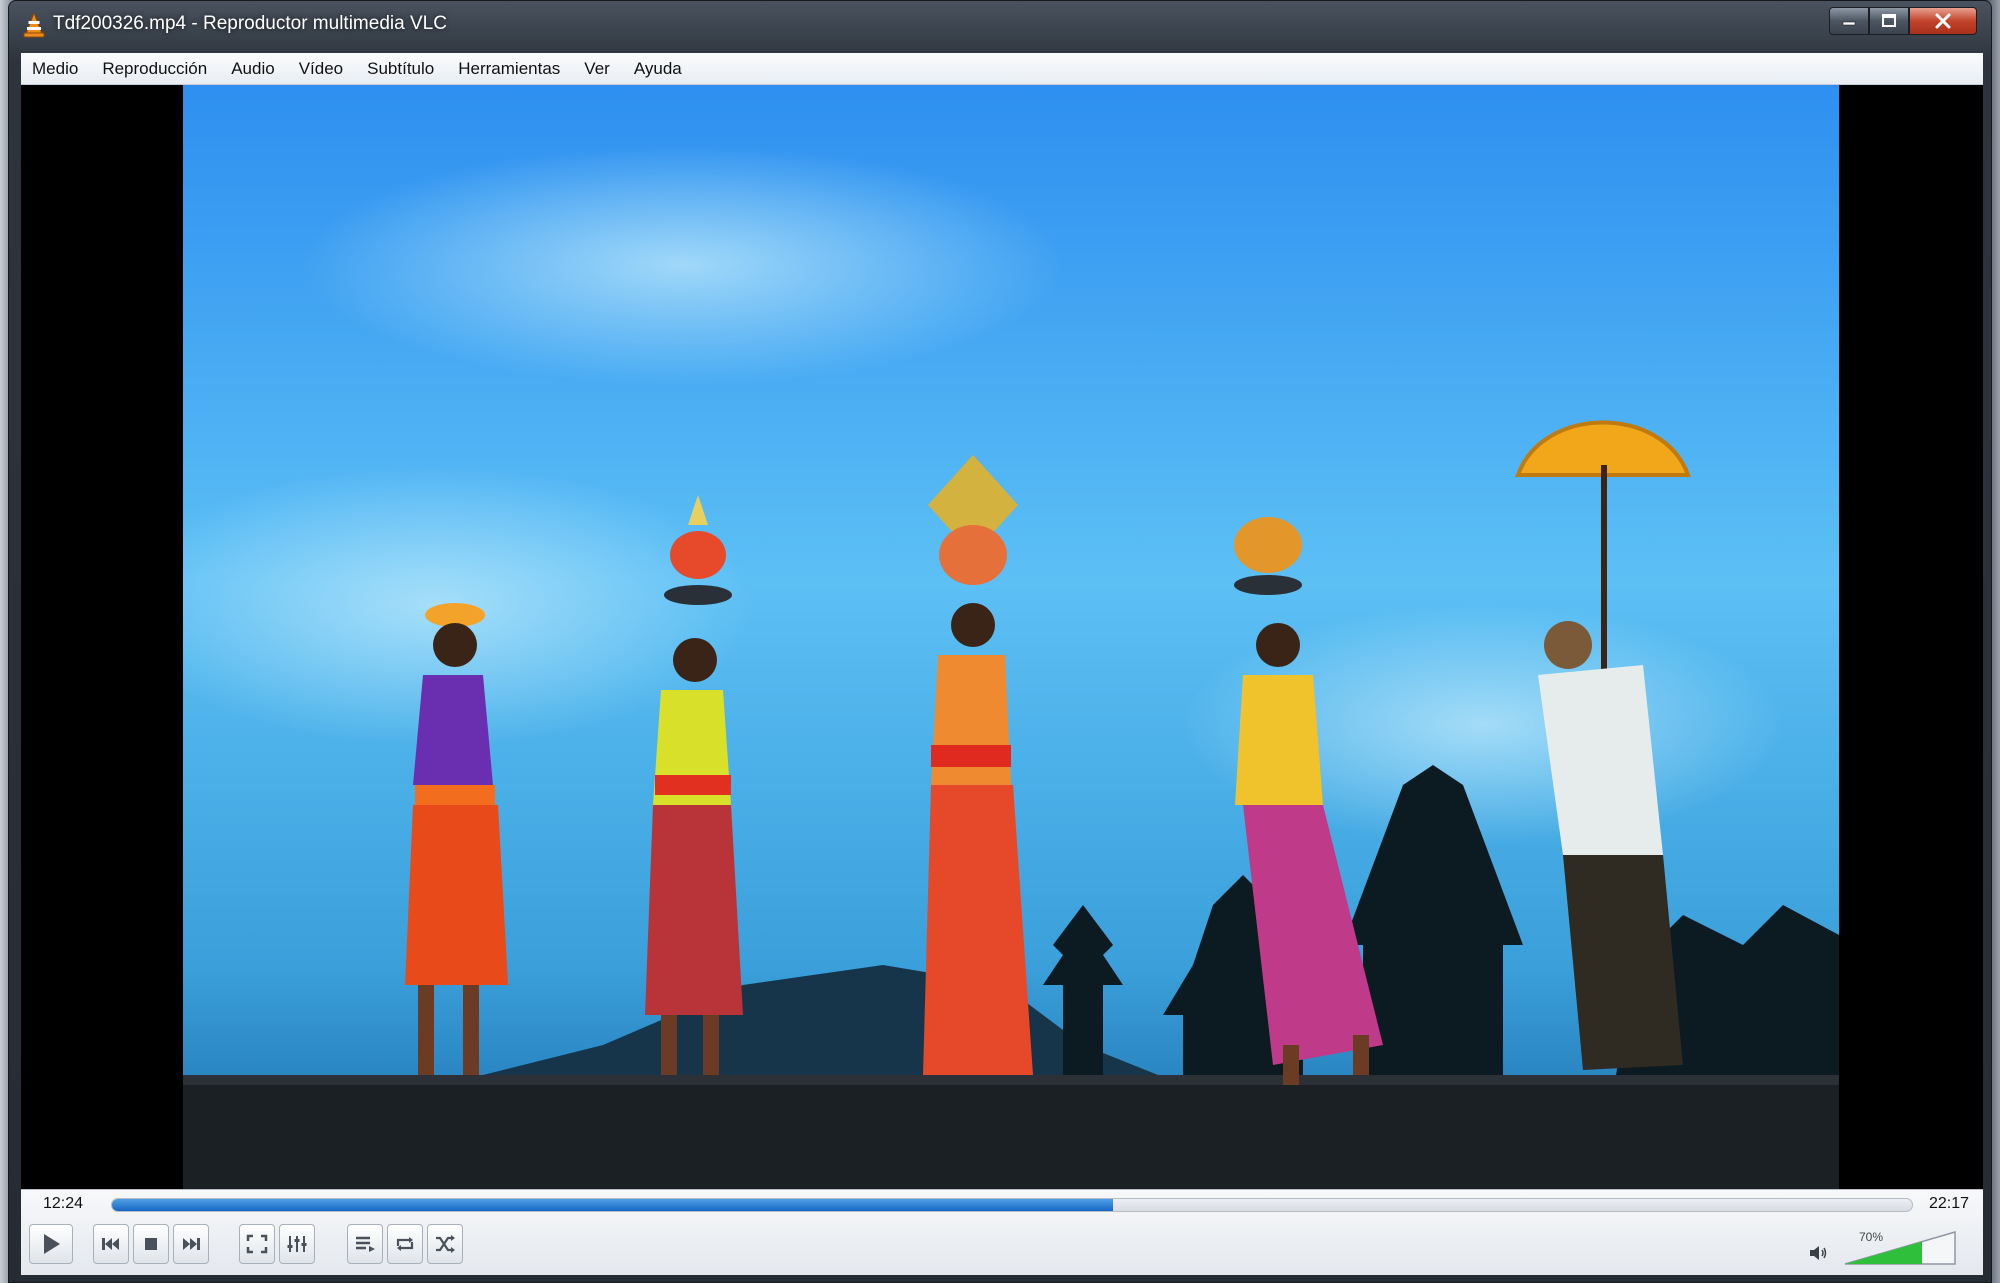 The width and height of the screenshot is (2000, 1283). Describe the element at coordinates (63, 1203) in the screenshot. I see `elapsed-time: 12:24` at that location.